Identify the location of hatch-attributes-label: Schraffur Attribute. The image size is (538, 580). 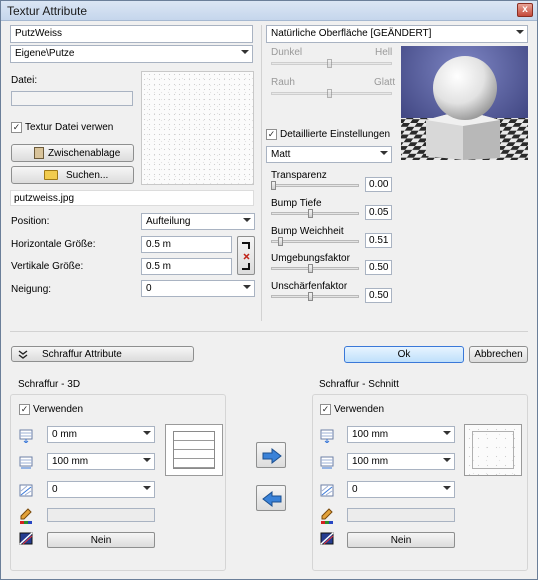
(82, 354).